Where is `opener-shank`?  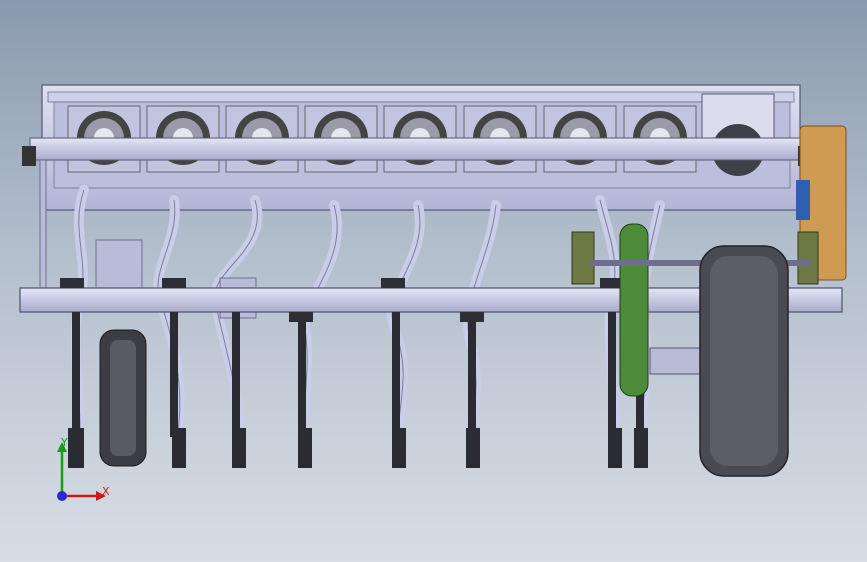 opener-shank is located at coordinates (239, 390).